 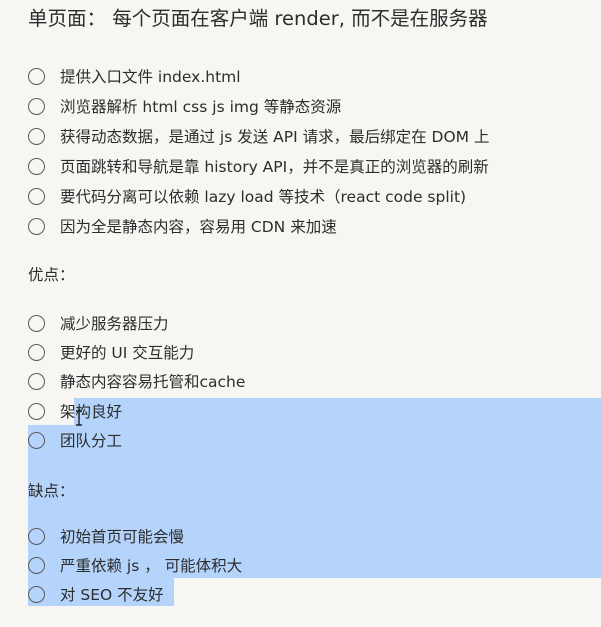 I want to click on list-item: 因为全是静态内容，容易用 CDN 来加速, so click(x=182, y=226).